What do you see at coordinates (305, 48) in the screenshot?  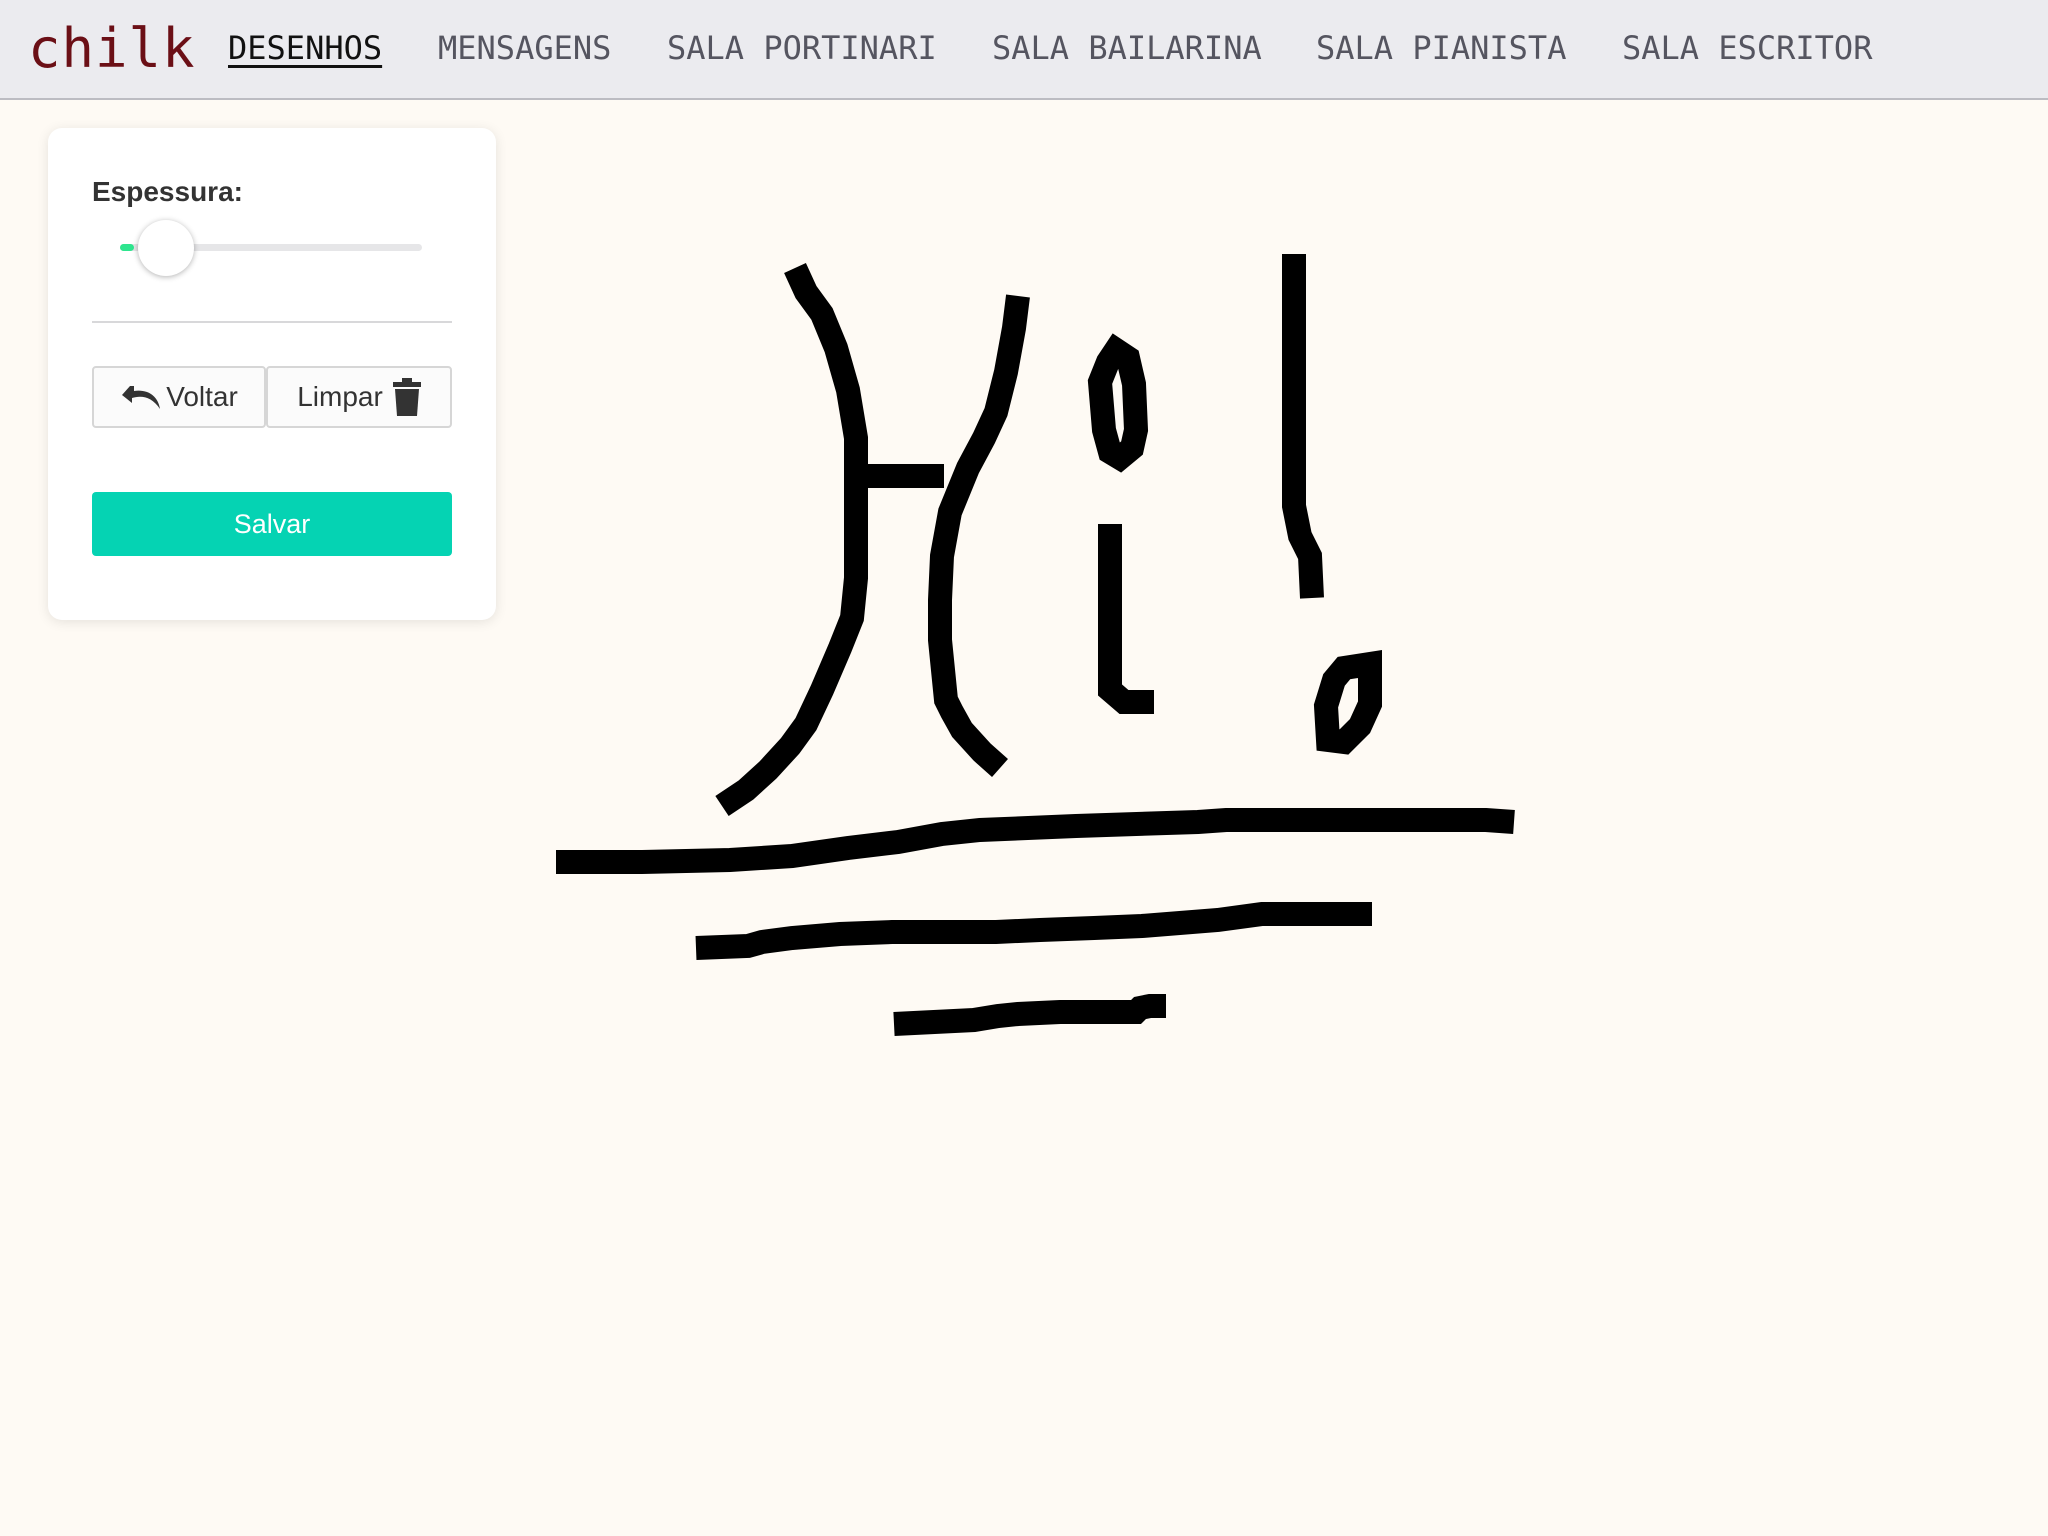 I see `nav-desenhos: DESENHOS` at bounding box center [305, 48].